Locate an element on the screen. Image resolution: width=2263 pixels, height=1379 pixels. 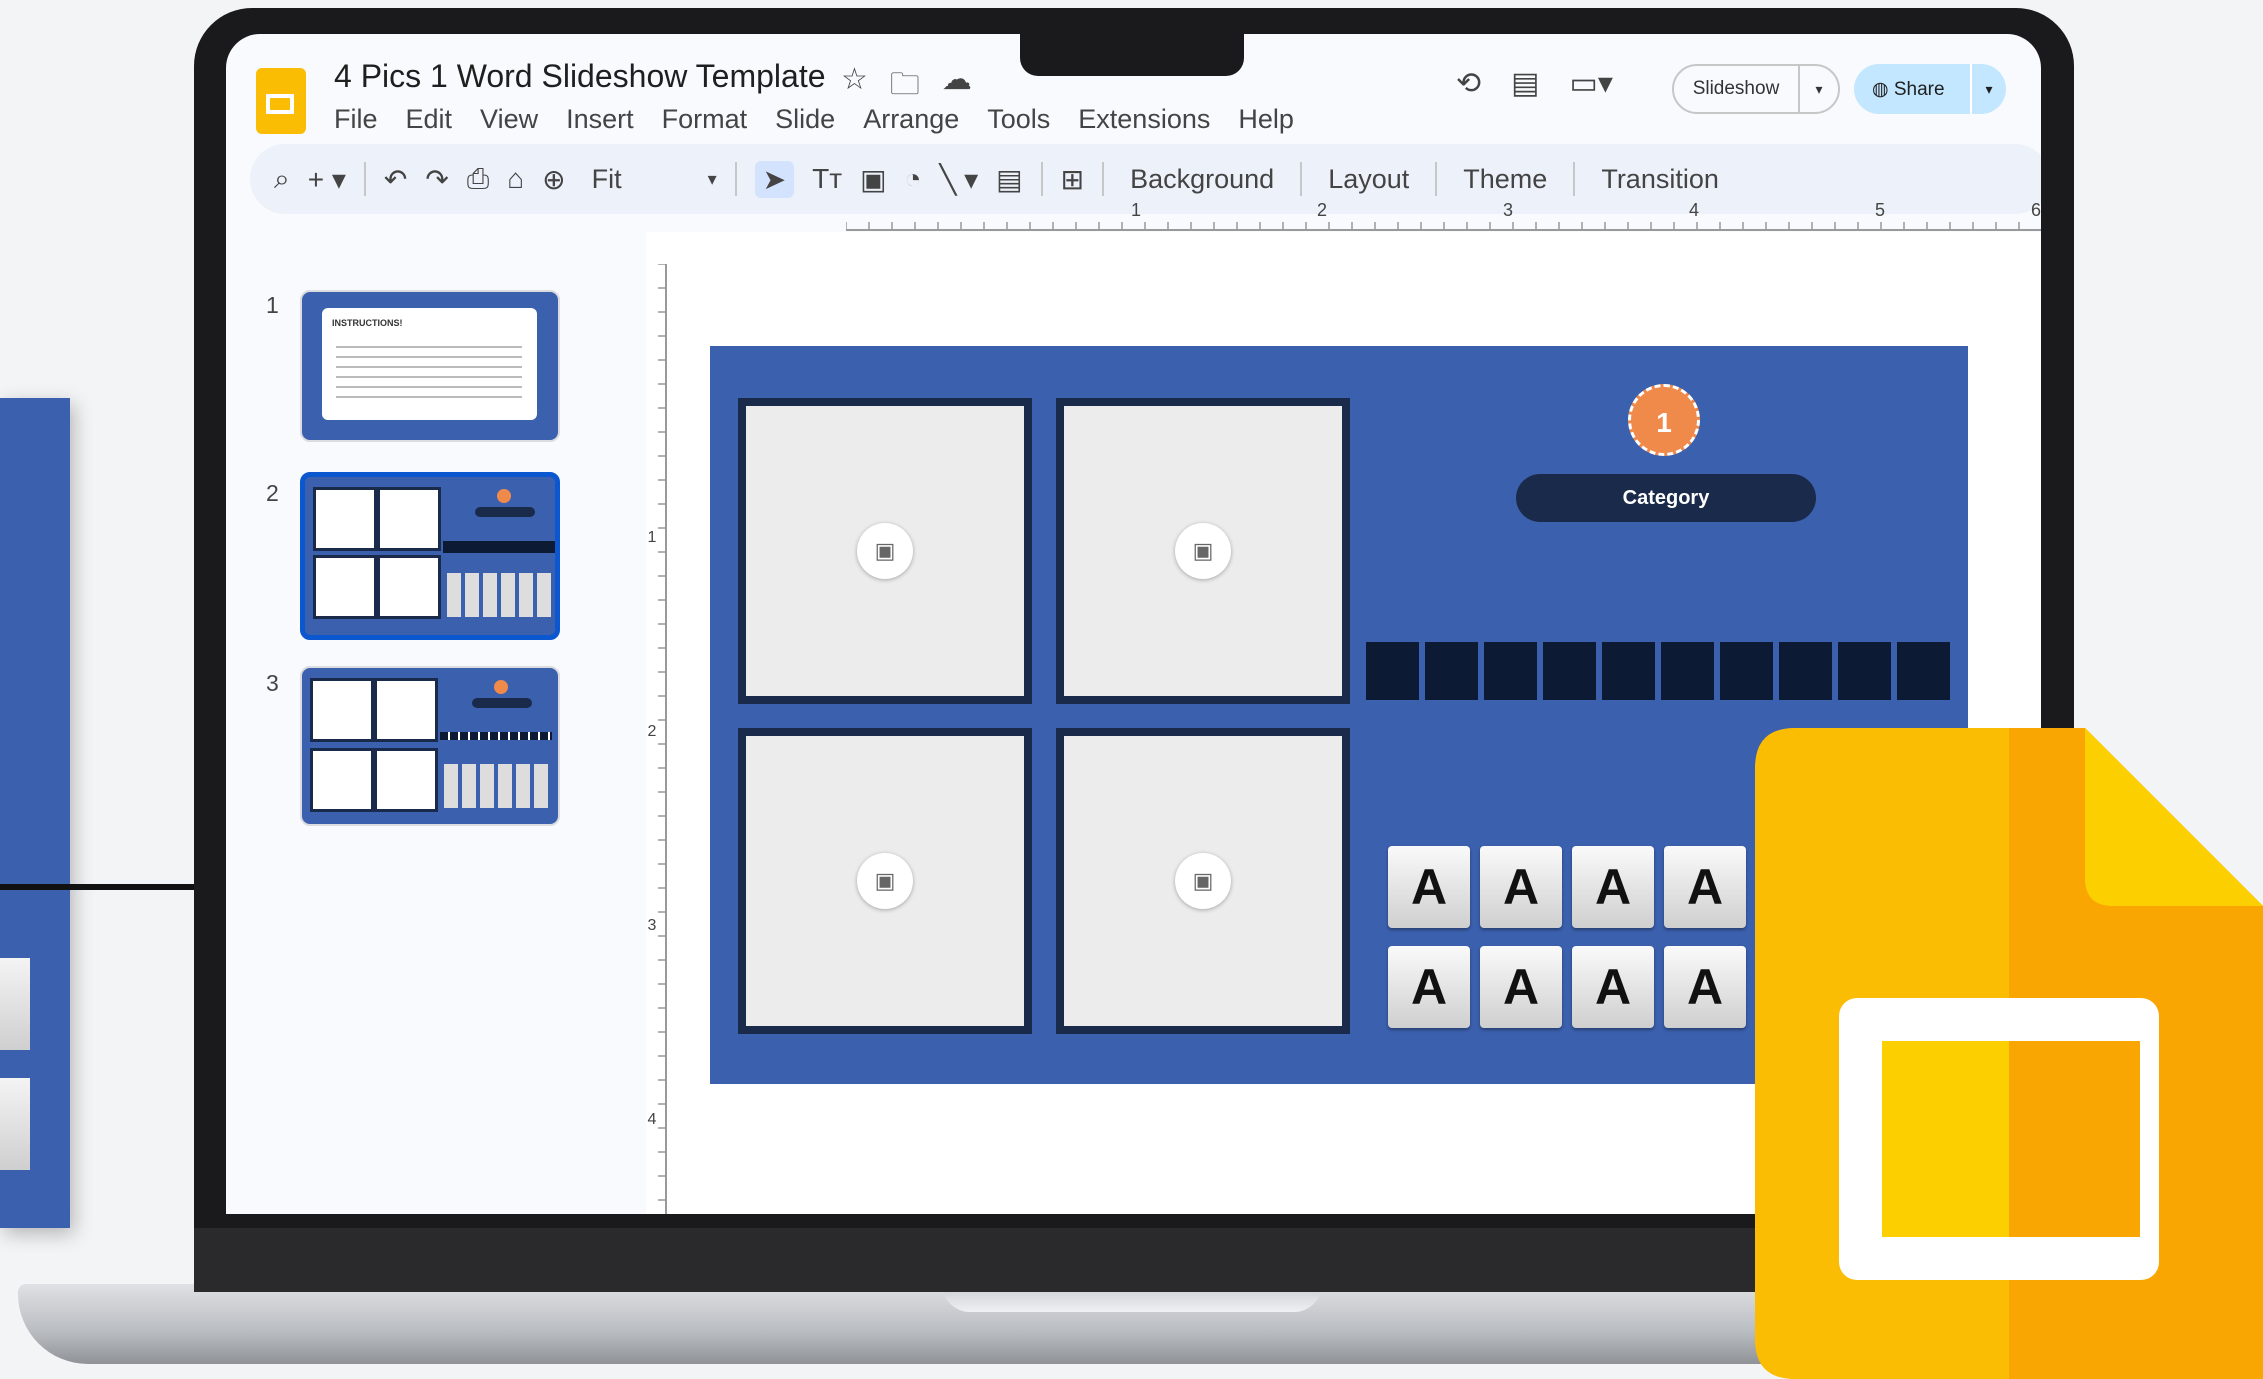
shape-icon: ◔ is located at coordinates (913, 179).